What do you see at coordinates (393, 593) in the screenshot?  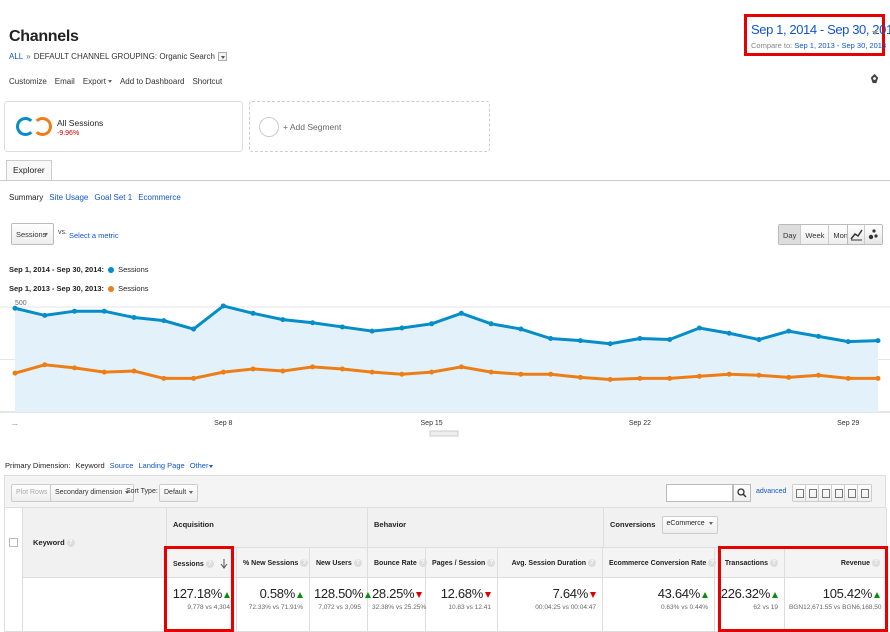 I see `total-change-number: 28.25%` at bounding box center [393, 593].